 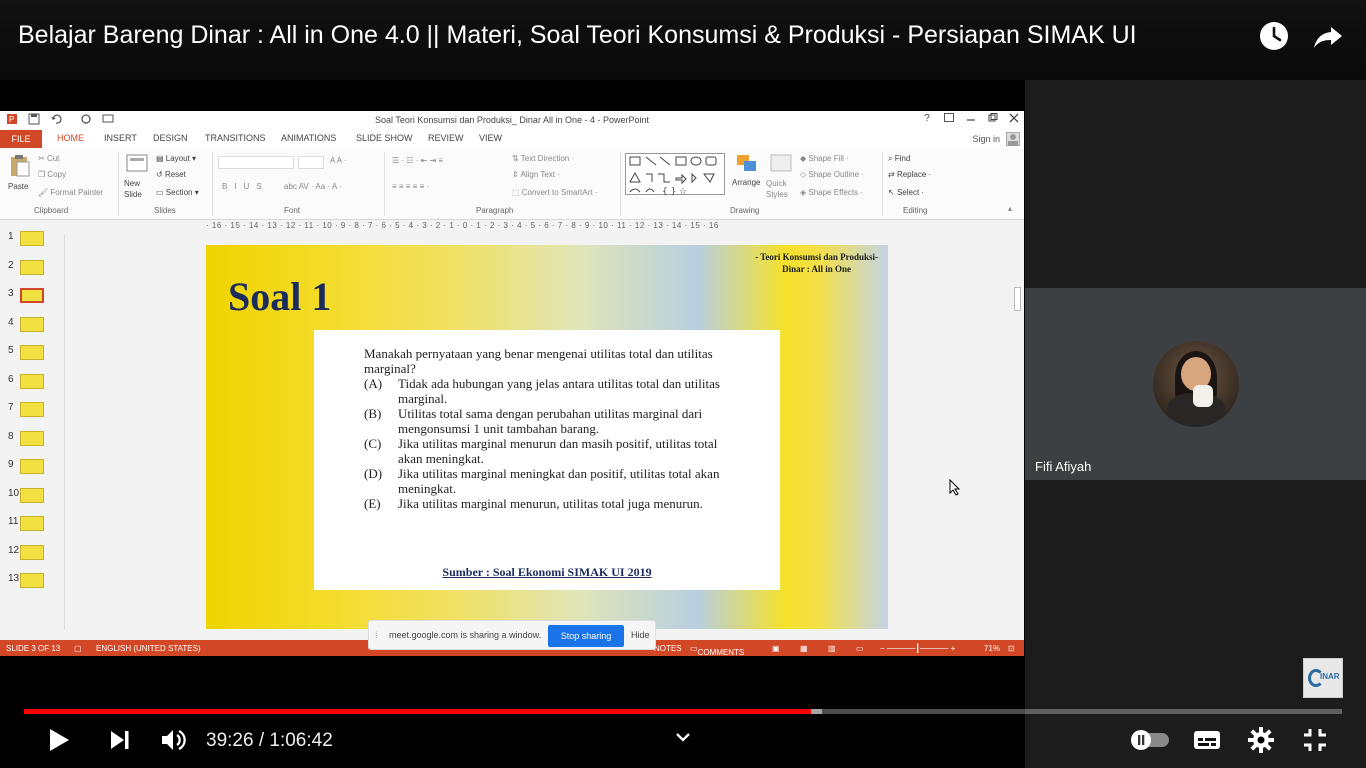 What do you see at coordinates (717, 650) in the screenshot?
I see `comments-button: ▭ COMMENTS` at bounding box center [717, 650].